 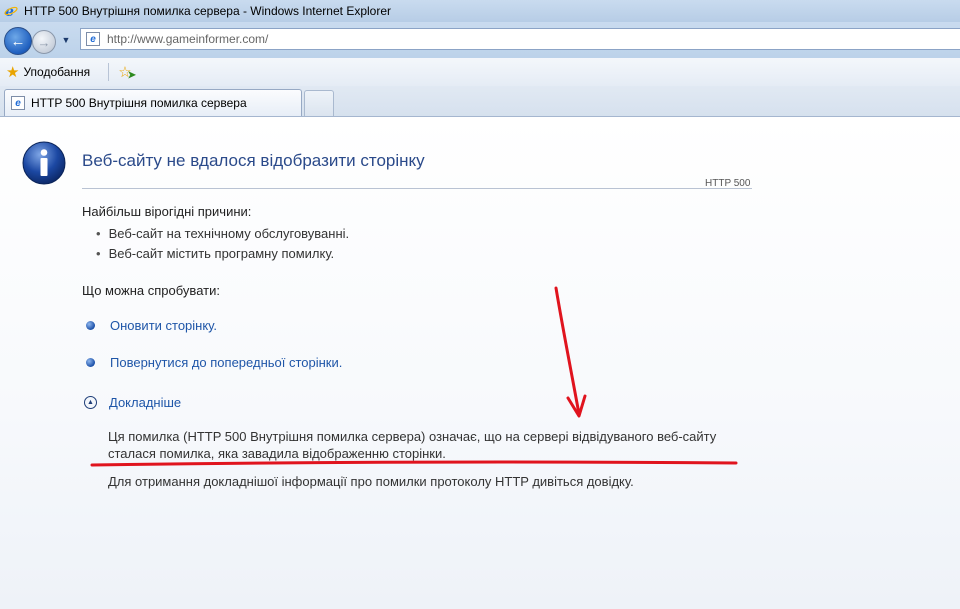 What do you see at coordinates (57, 72) in the screenshot?
I see `favorites-label: Уподобання` at bounding box center [57, 72].